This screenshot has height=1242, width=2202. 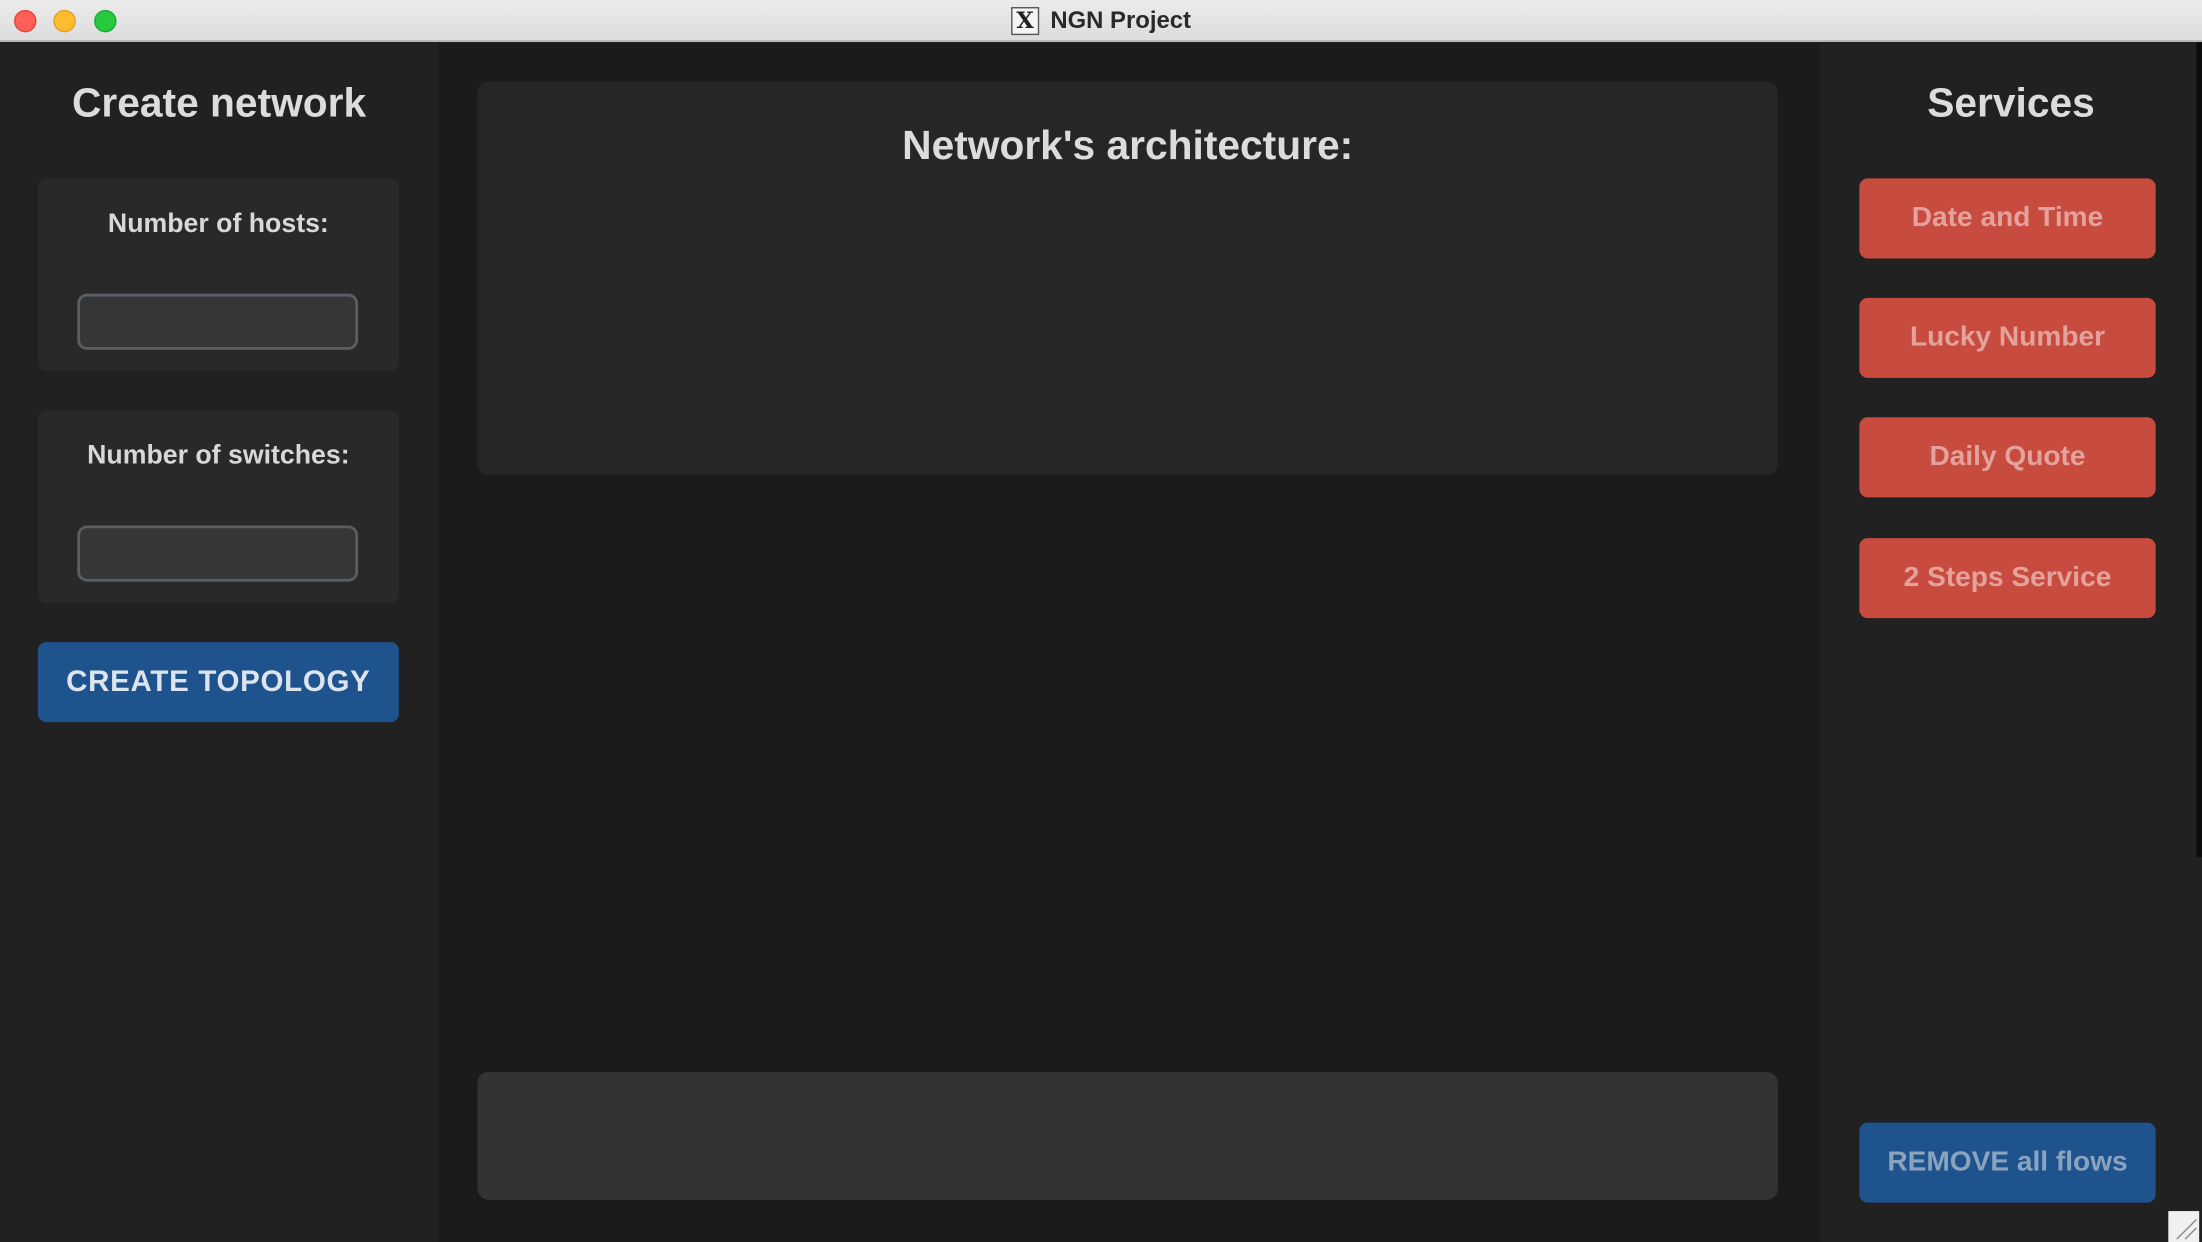 What do you see at coordinates (218, 682) in the screenshot?
I see `create-topology-button: CREATE TOPOLOGY` at bounding box center [218, 682].